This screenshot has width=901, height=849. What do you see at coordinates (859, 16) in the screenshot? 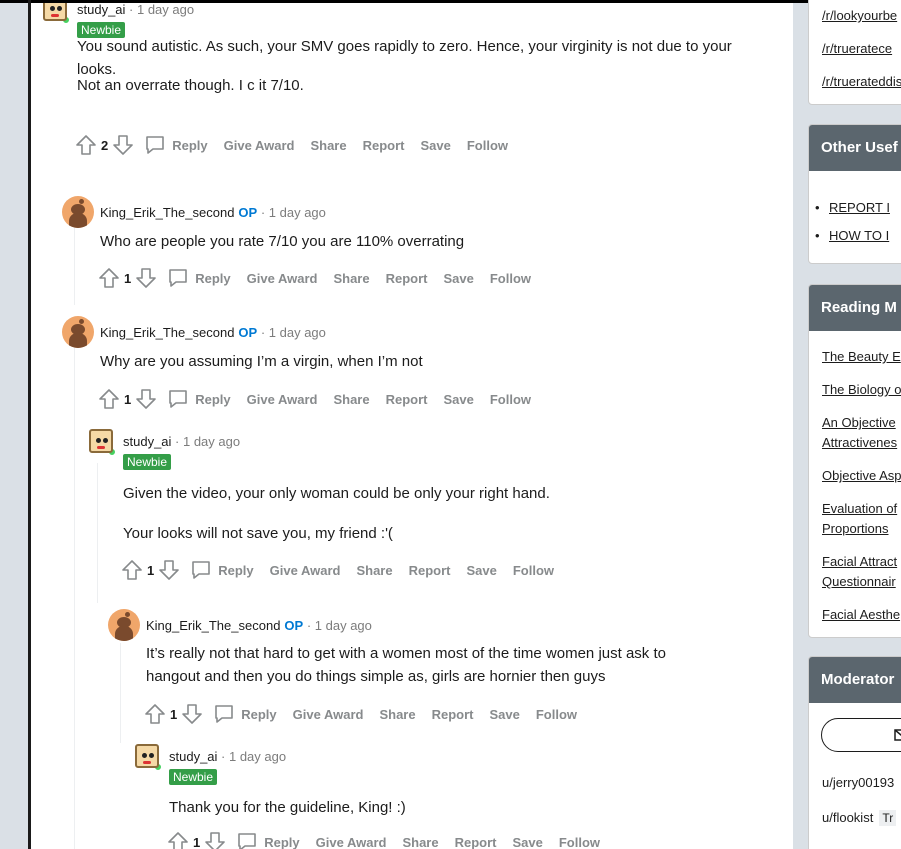
I see `sidebar-link-lookyourbest: /r/lookyourbe` at bounding box center [859, 16].